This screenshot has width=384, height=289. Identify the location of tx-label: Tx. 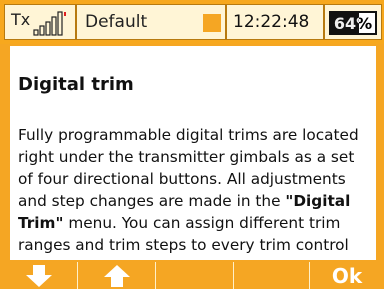
(21, 19).